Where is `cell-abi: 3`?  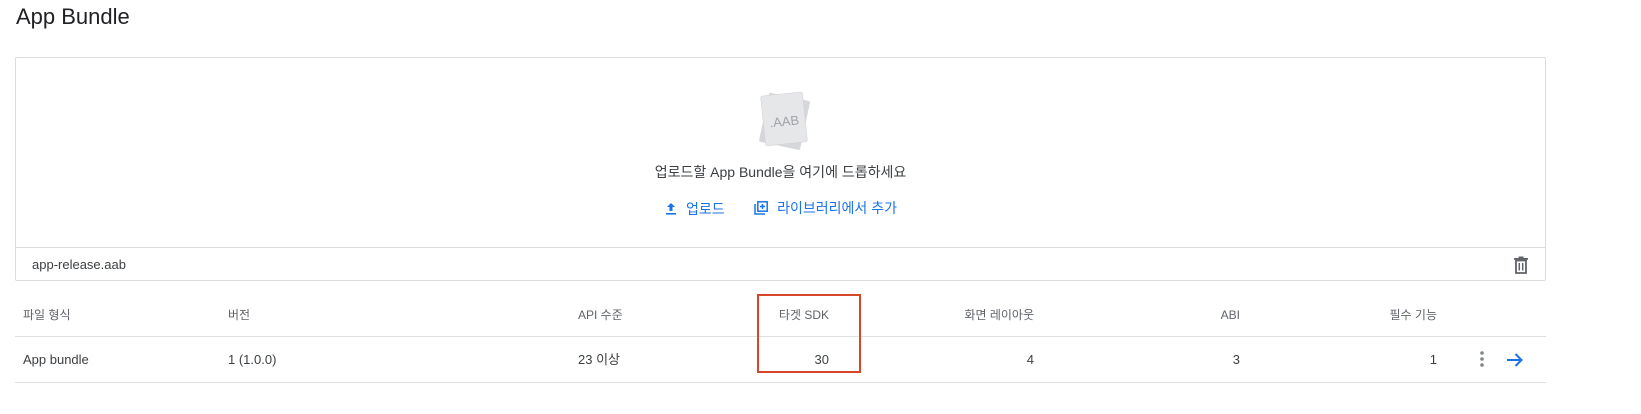
cell-abi: 3 is located at coordinates (1236, 359).